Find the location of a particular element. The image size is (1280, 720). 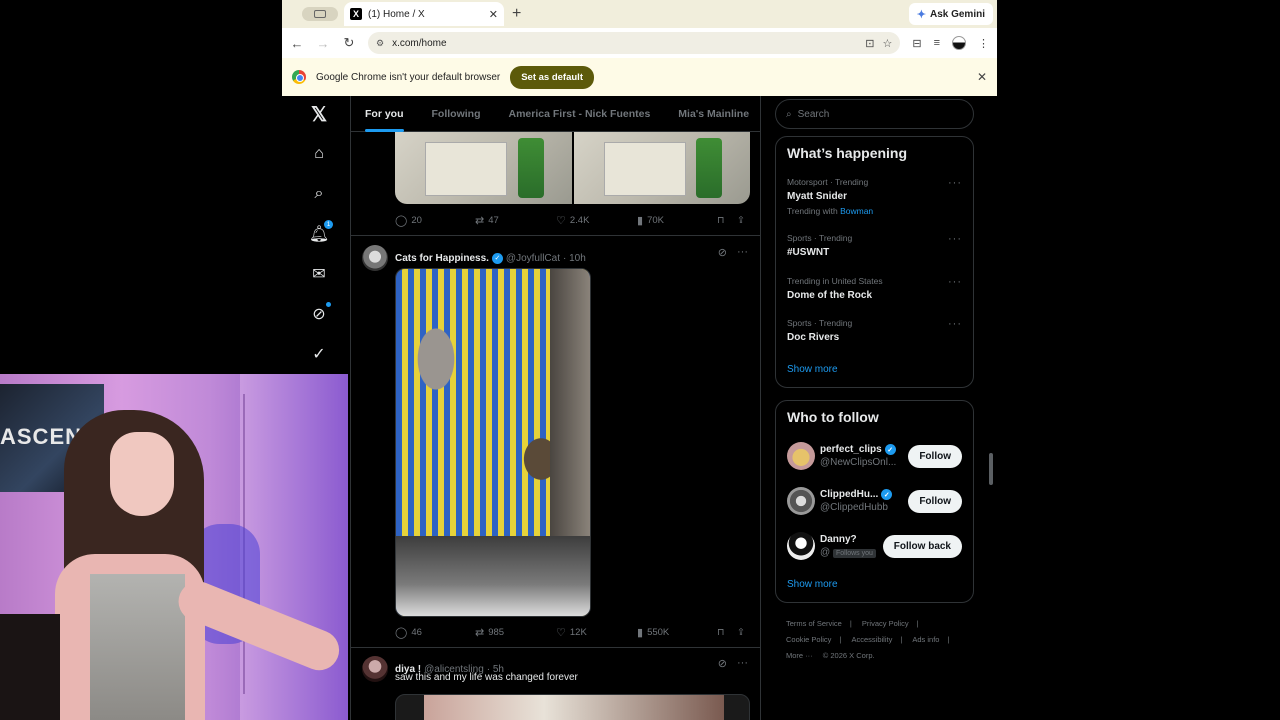

trends-show-more-link: Show more is located at coordinates (812, 369).